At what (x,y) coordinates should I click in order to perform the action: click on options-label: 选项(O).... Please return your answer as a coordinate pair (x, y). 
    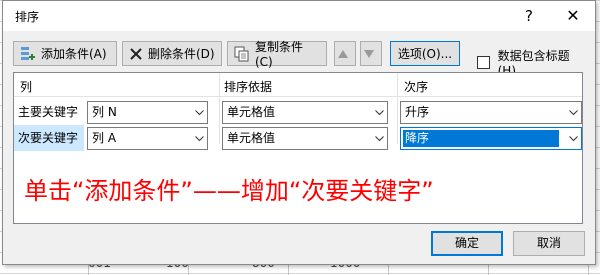
    Looking at the image, I should click on (425, 54).